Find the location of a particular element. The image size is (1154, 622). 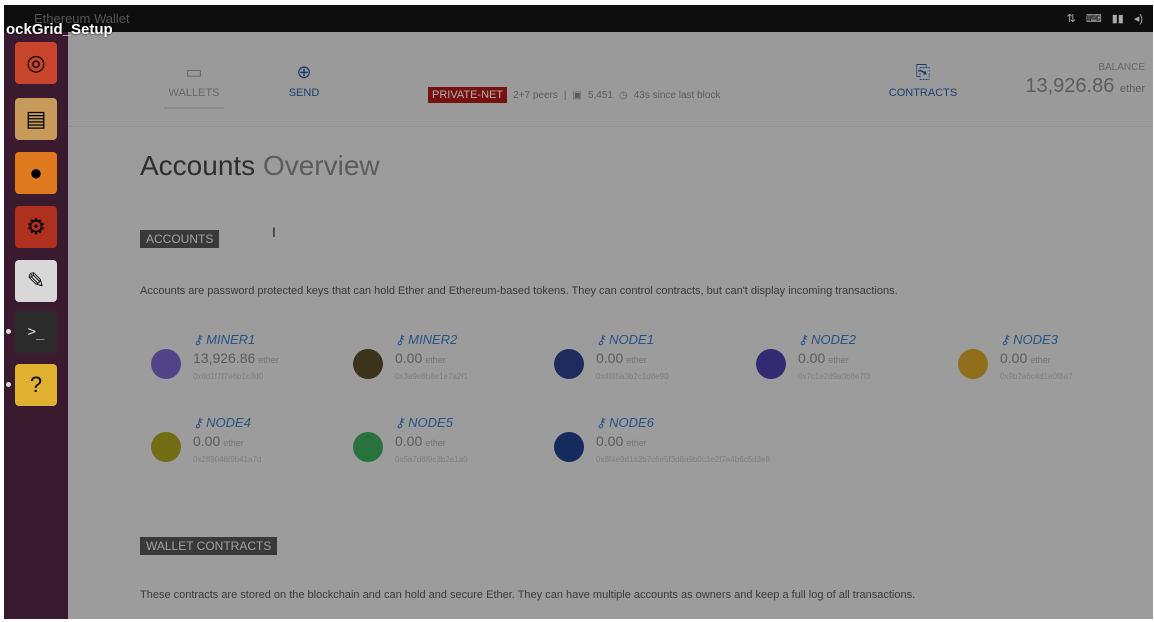

unity-launcher: ◎ ▤ ● ⚙ ✎ >_ ? is located at coordinates (36, 325).